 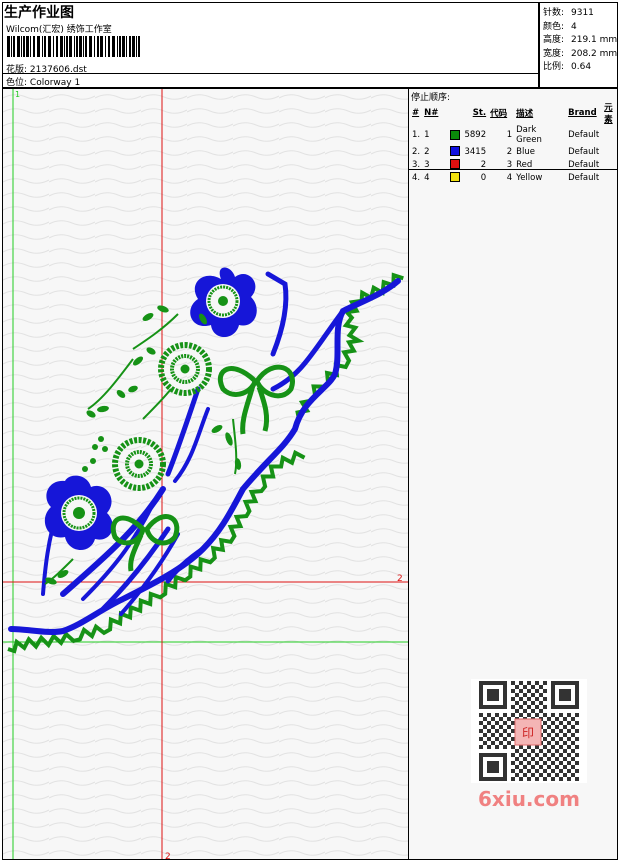 I want to click on company-name: Wilcom(汇宏) 绣饰工作室, so click(x=59, y=30).